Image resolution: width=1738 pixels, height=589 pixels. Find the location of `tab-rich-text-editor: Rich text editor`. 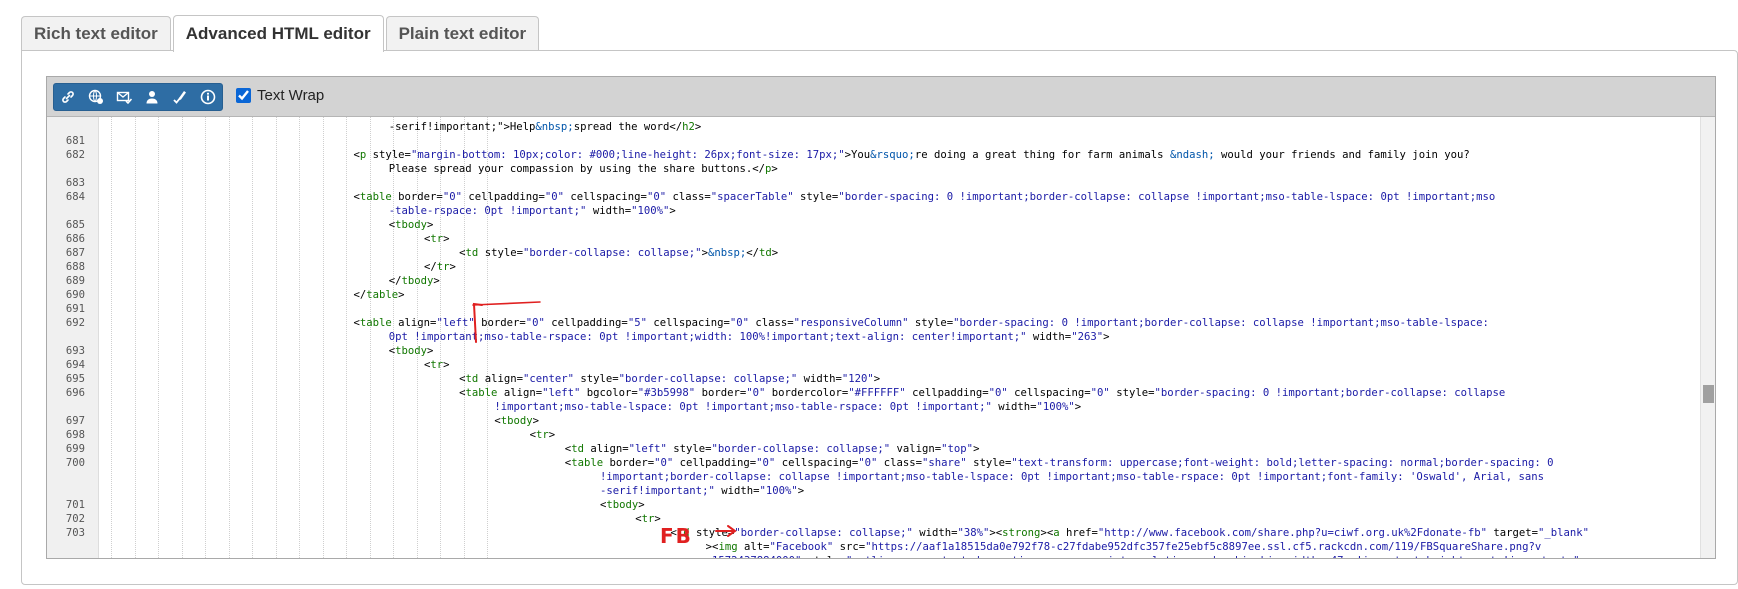

tab-rich-text-editor: Rich text editor is located at coordinates (96, 33).